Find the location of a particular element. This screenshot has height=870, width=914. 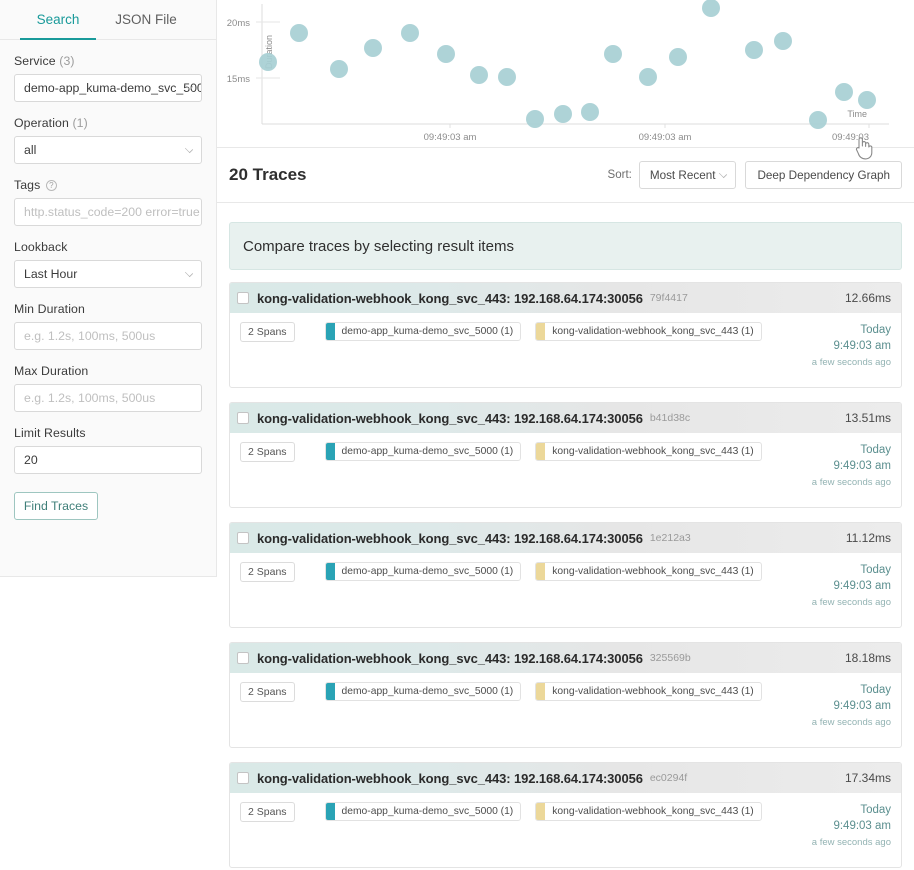

service-field: Service (3) demo-app_kuma-demo_svc_5000 is located at coordinates (108, 78).